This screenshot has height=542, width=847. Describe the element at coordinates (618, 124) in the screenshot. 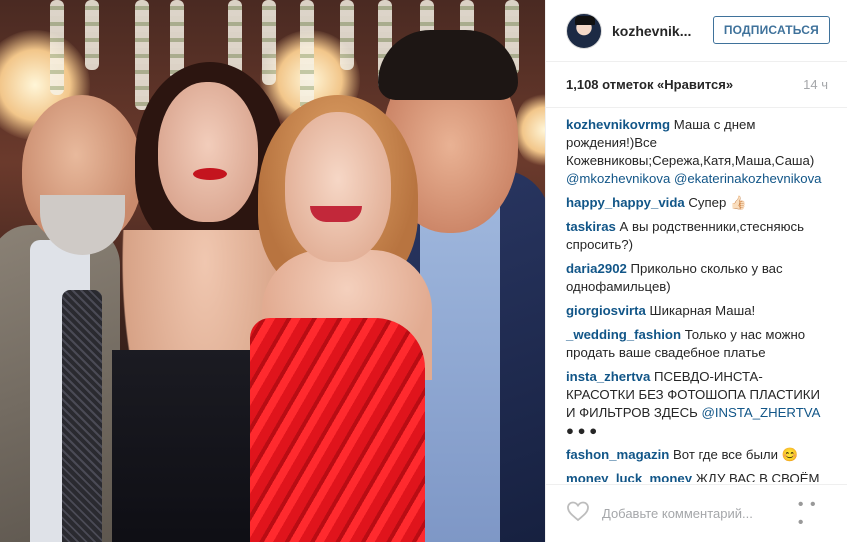

I see `comment-user-link: kozhevnikovrmg` at that location.